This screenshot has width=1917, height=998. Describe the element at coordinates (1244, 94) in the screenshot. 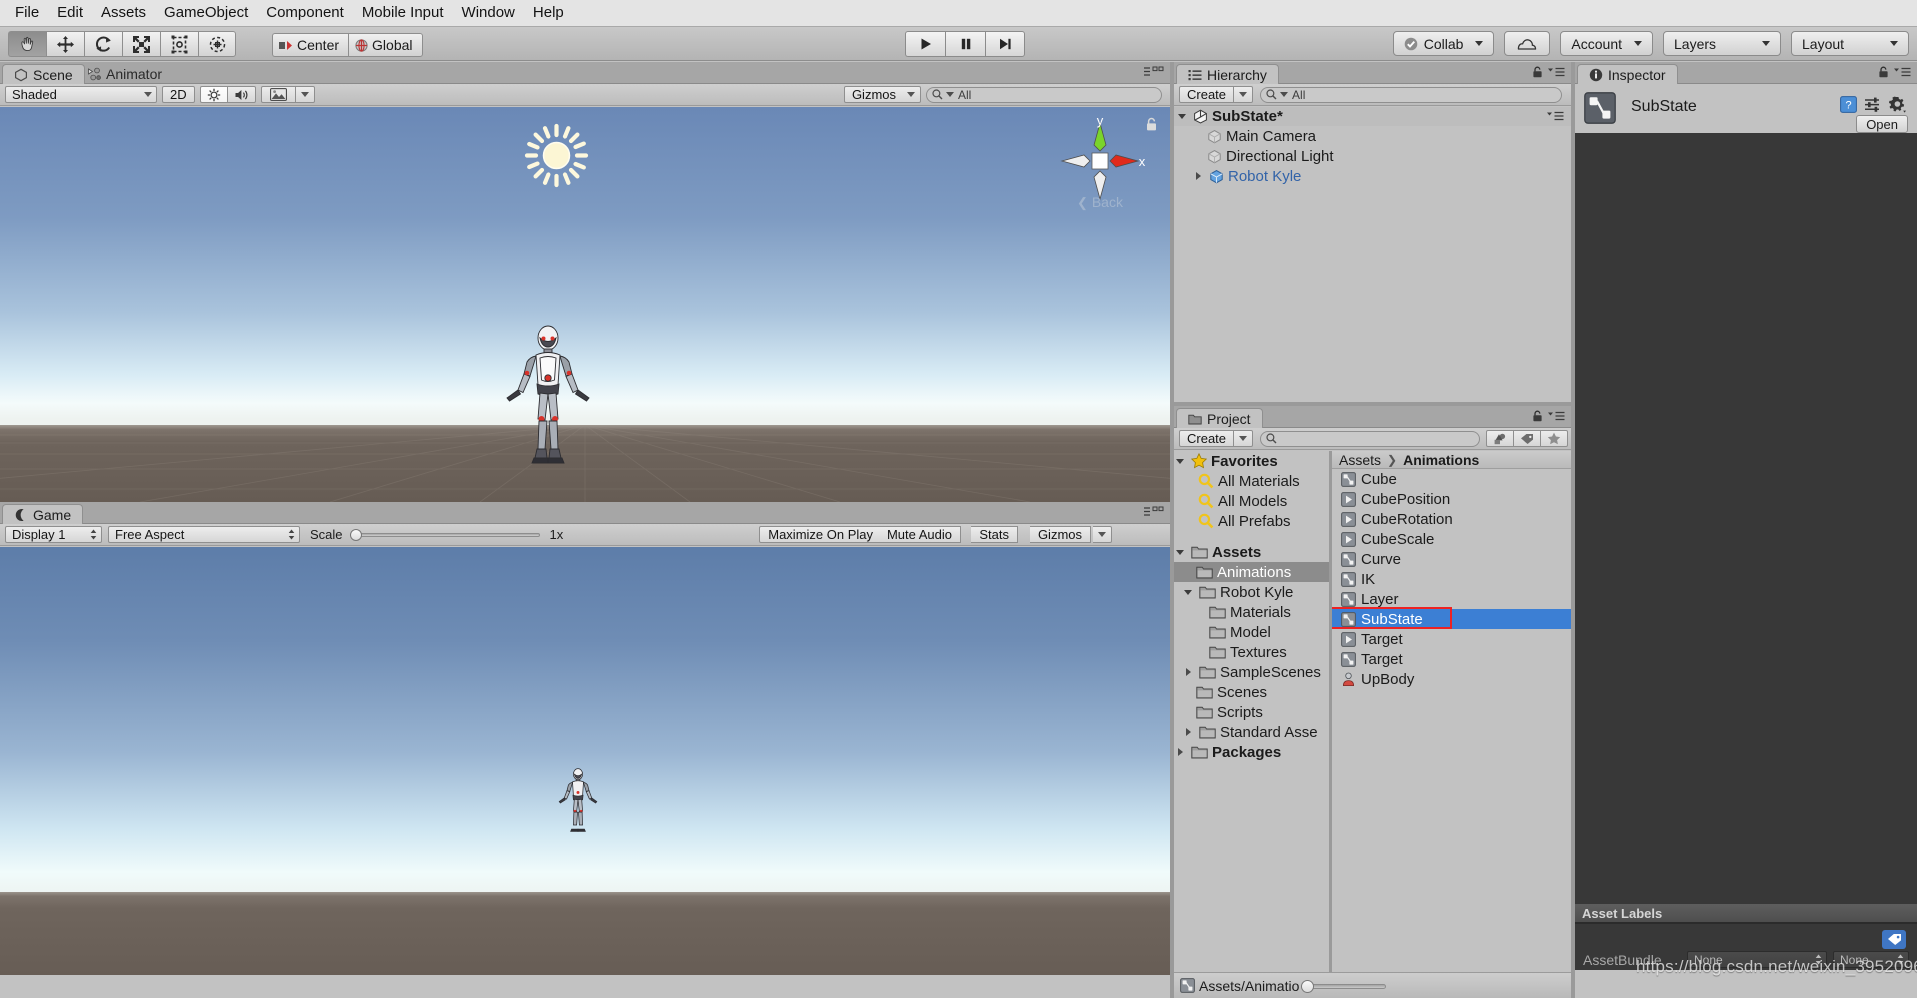

I see `hierarchy-create-dropdown` at that location.